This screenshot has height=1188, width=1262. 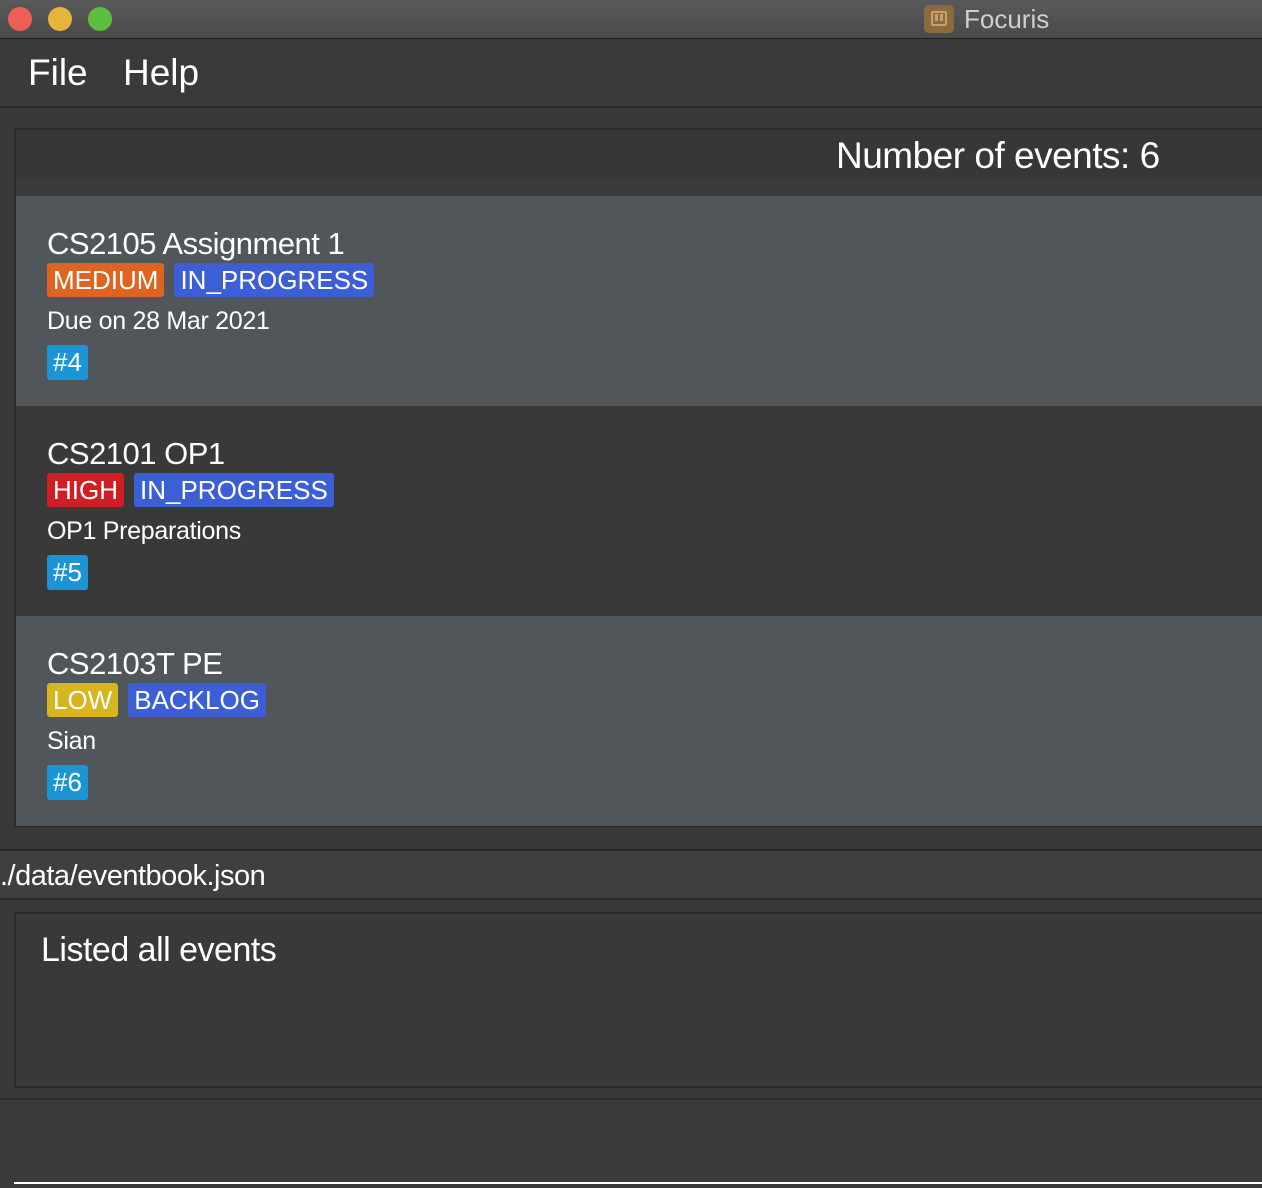 What do you see at coordinates (67, 362) in the screenshot?
I see `event-id-badge: #4` at bounding box center [67, 362].